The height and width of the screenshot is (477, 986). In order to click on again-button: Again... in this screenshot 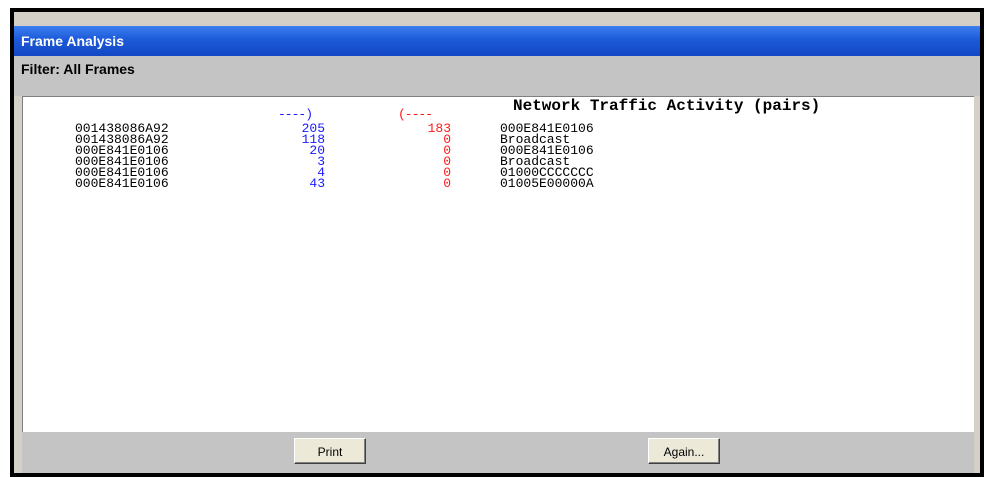, I will do `click(684, 451)`.